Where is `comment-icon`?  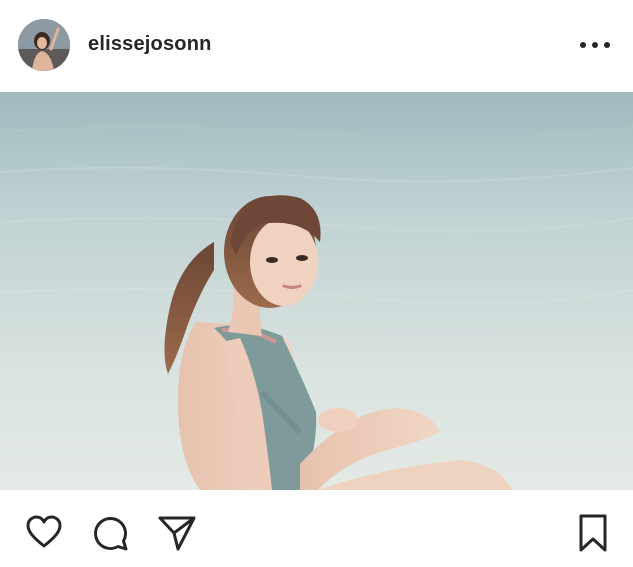
comment-icon is located at coordinates (111, 533).